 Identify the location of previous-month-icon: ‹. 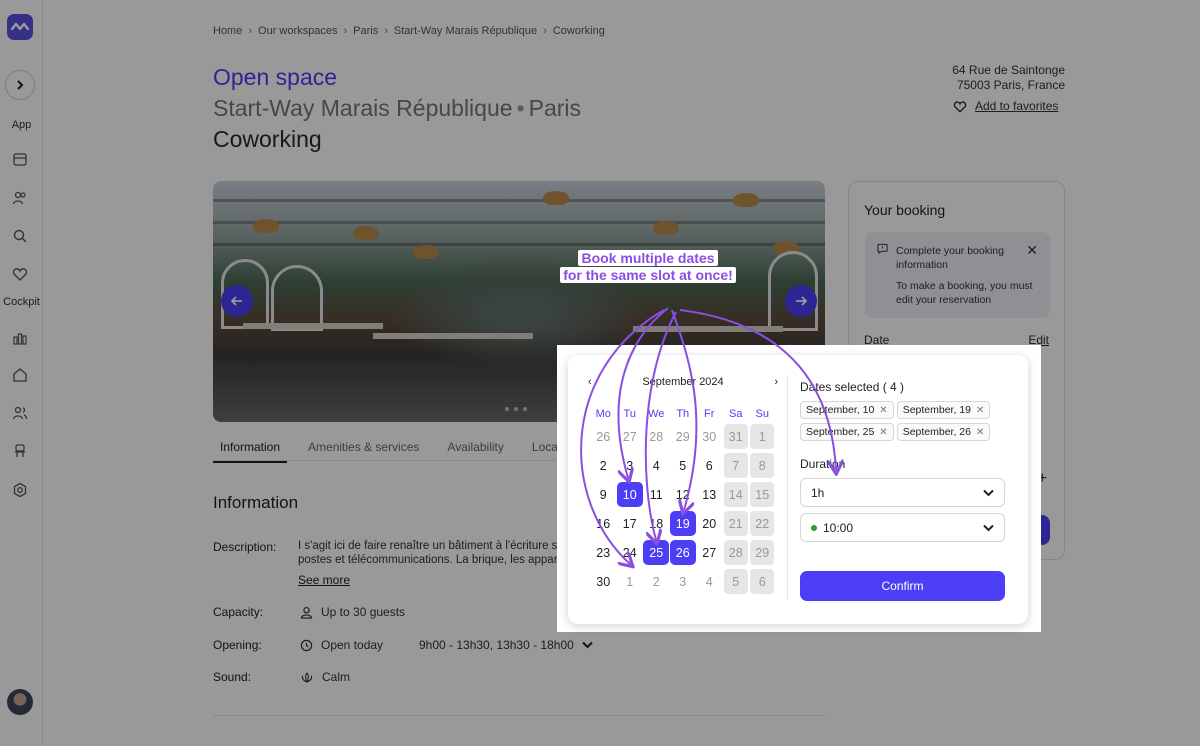
(590, 382).